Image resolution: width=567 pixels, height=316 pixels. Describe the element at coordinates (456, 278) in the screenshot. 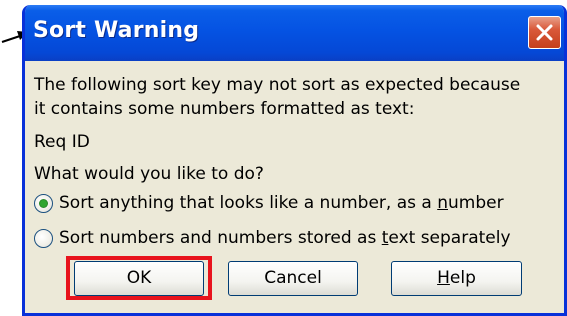

I see `help-button: Help` at that location.